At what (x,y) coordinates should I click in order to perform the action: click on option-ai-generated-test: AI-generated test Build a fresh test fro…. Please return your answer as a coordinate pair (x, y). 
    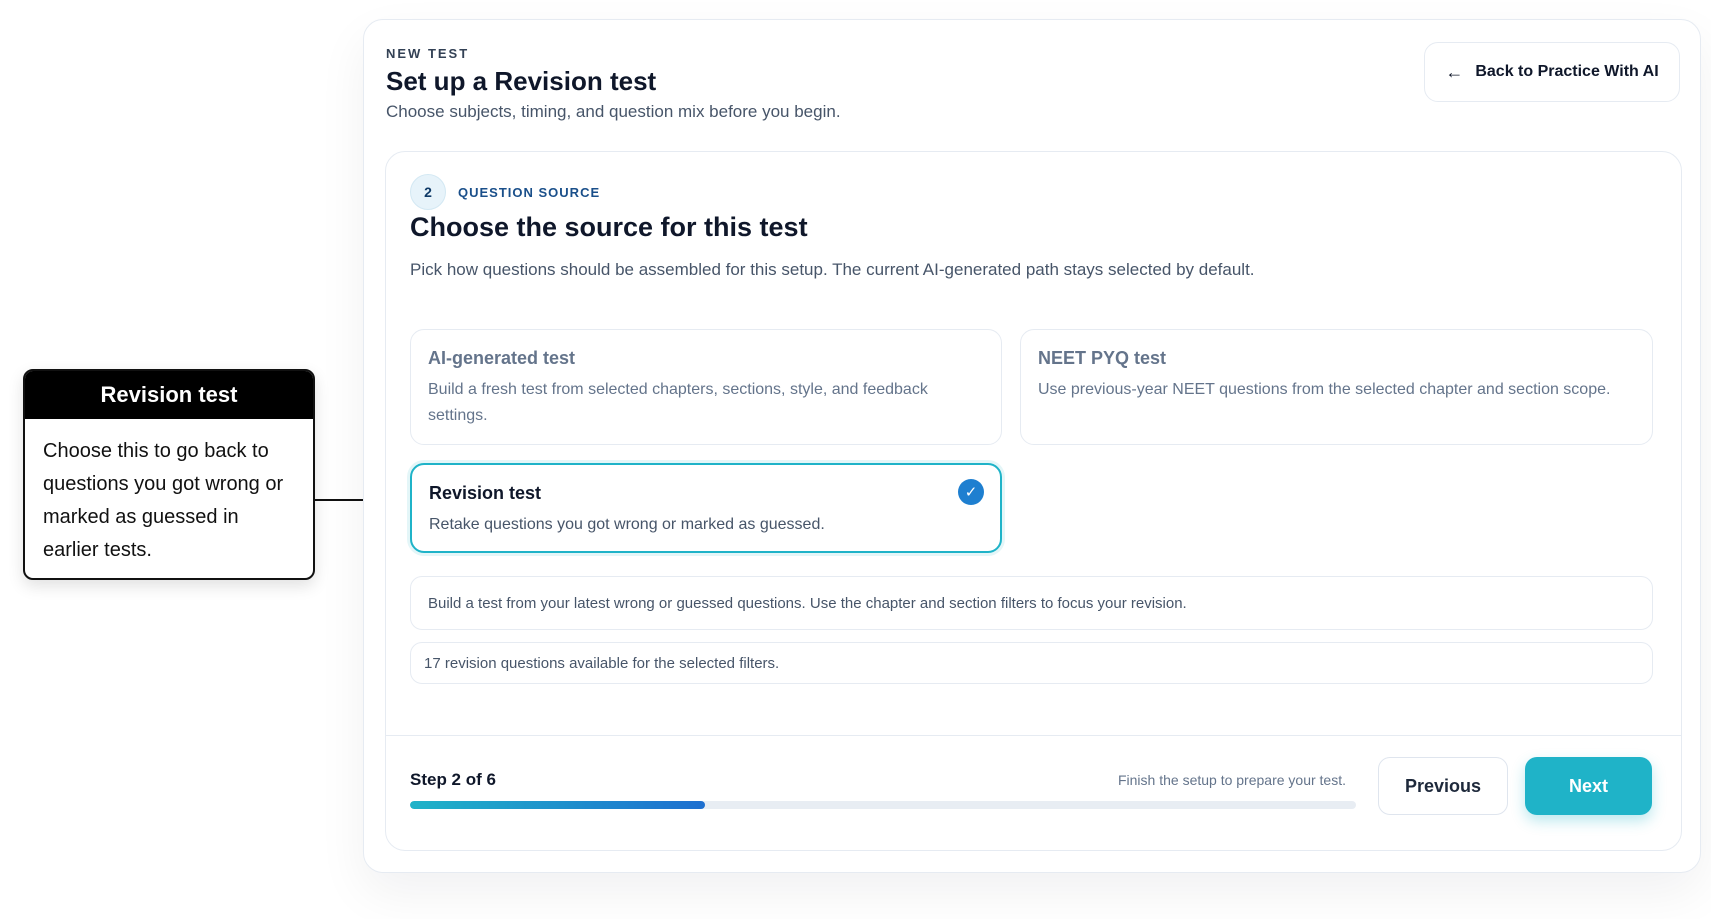
    Looking at the image, I should click on (706, 387).